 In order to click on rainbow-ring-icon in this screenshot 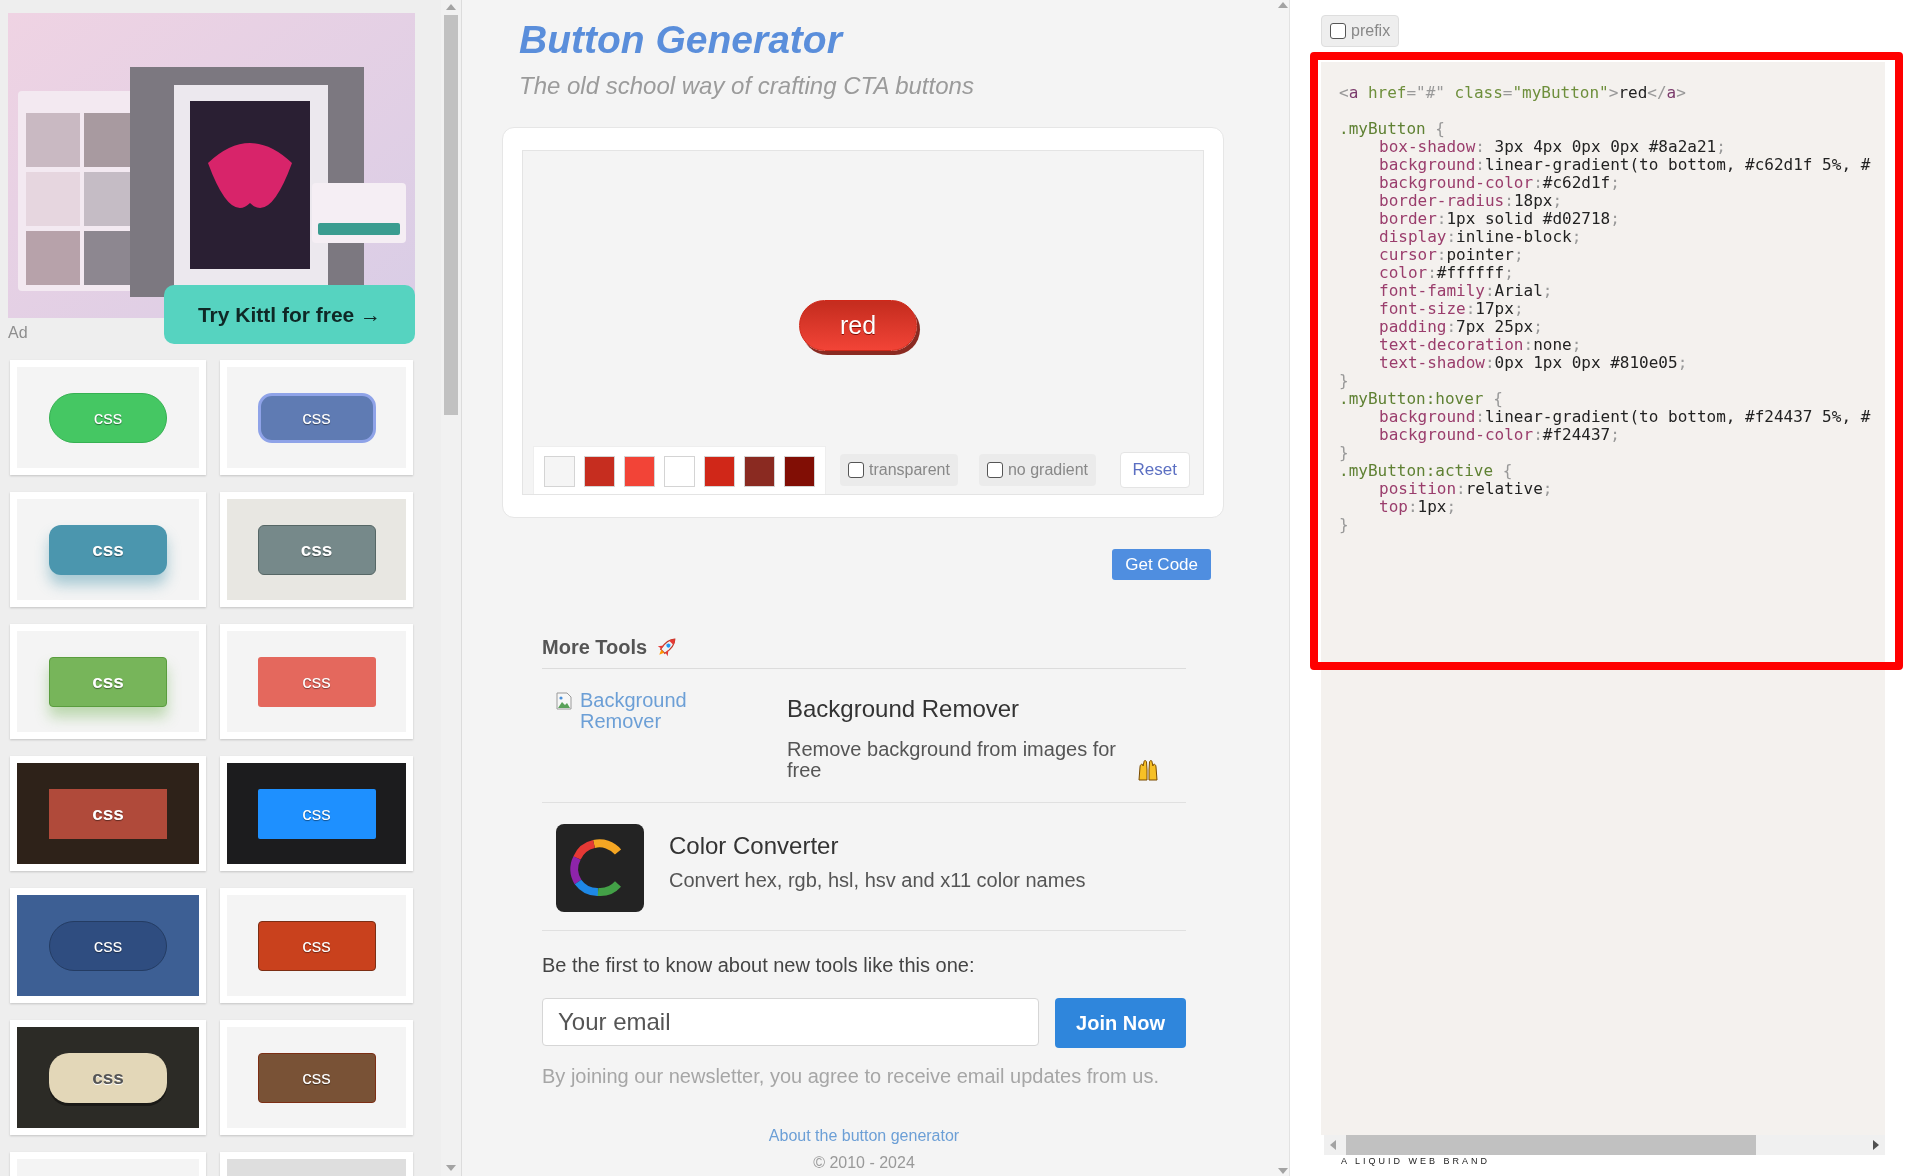, I will do `click(600, 868)`.